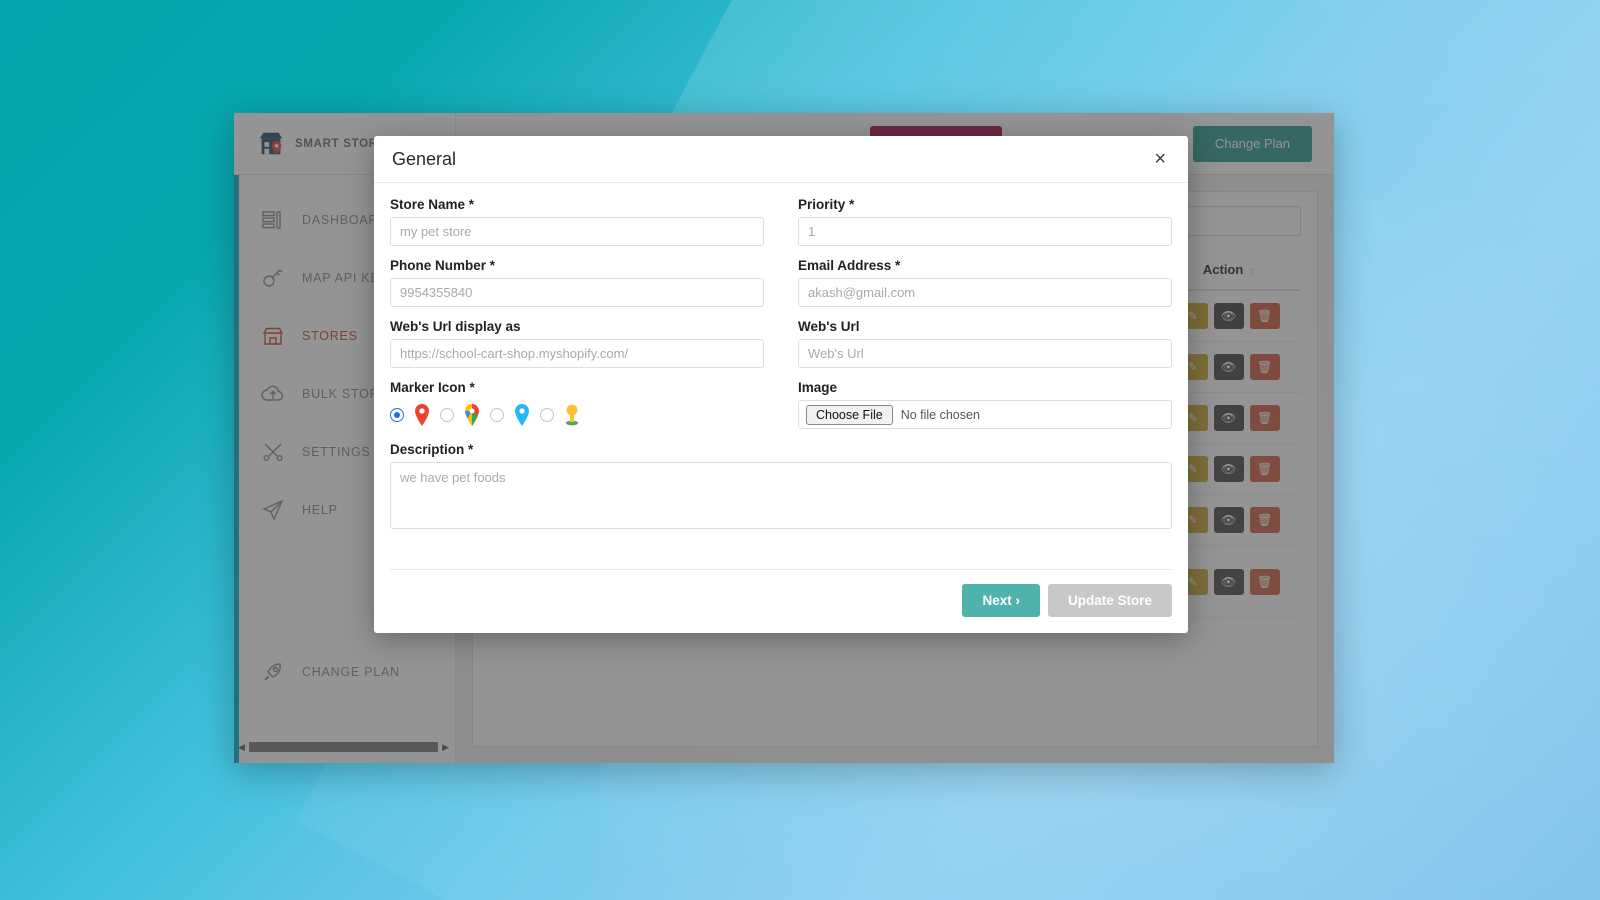 The image size is (1600, 900). I want to click on image-label: Image, so click(818, 387).